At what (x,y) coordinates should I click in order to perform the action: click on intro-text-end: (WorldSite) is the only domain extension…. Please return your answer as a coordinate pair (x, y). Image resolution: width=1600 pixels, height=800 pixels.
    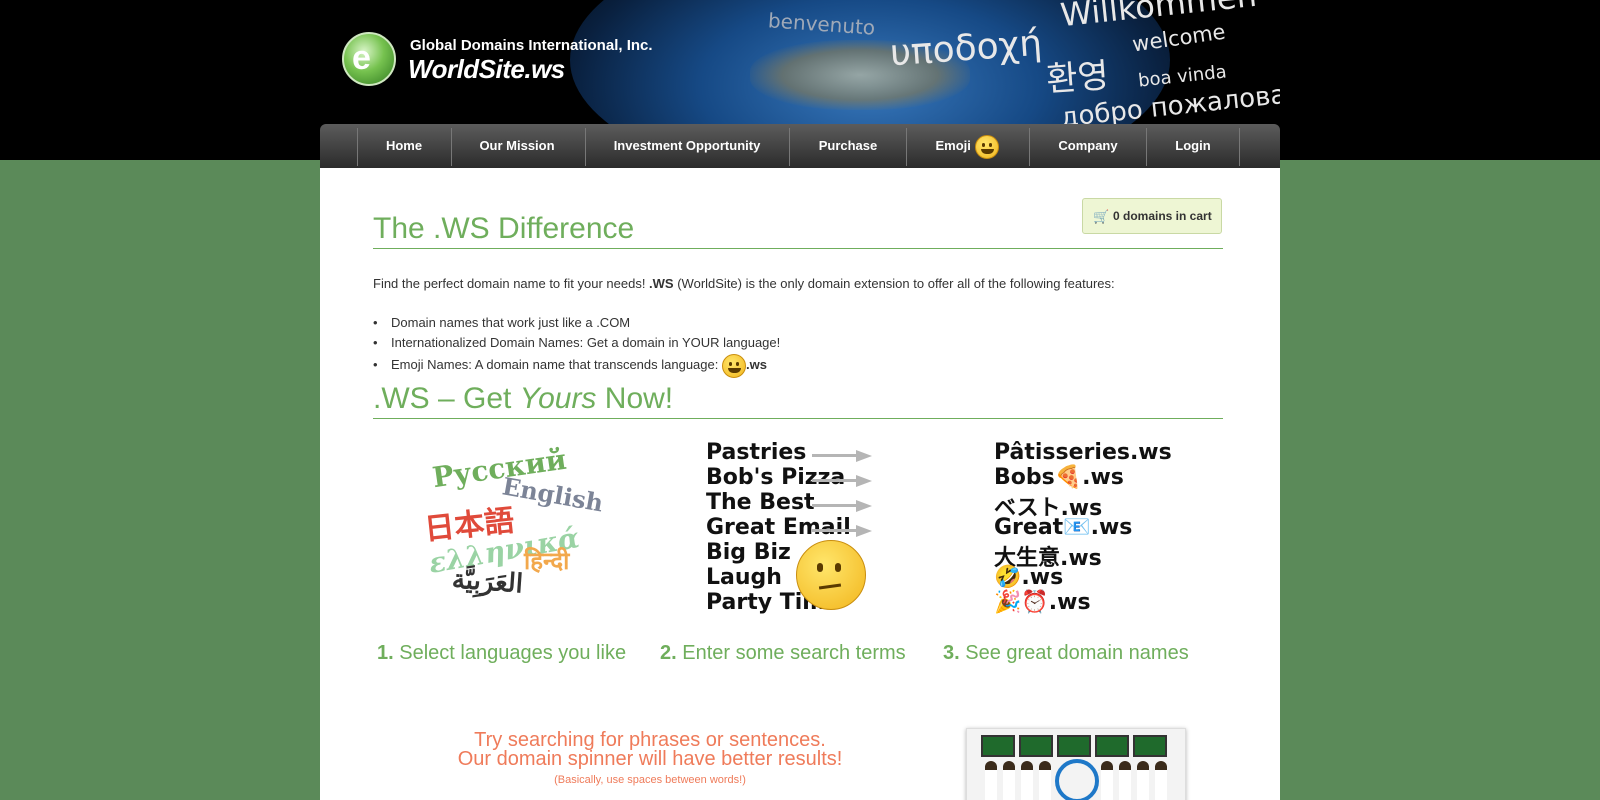
    Looking at the image, I should click on (894, 283).